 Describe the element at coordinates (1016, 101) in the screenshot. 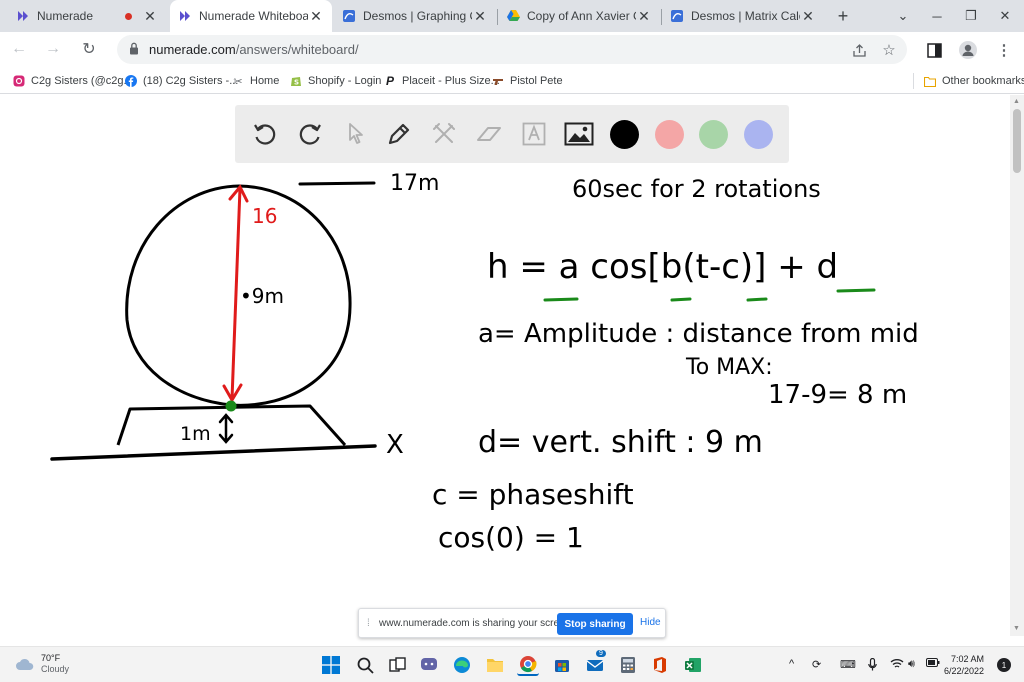

I see `scroll-up-arrow-icon: ▲` at that location.